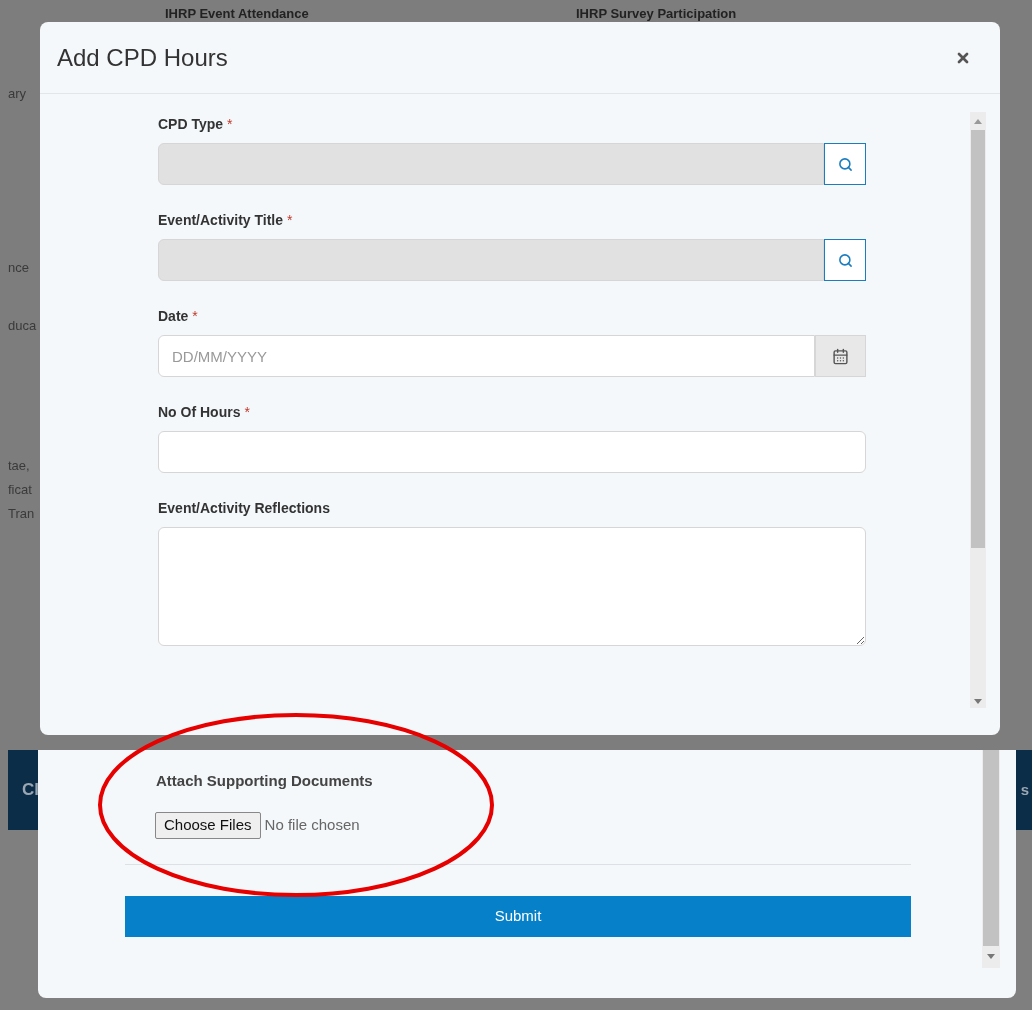  Describe the element at coordinates (656, 14) in the screenshot. I see `column-heading: IHRP Survey Participation` at that location.